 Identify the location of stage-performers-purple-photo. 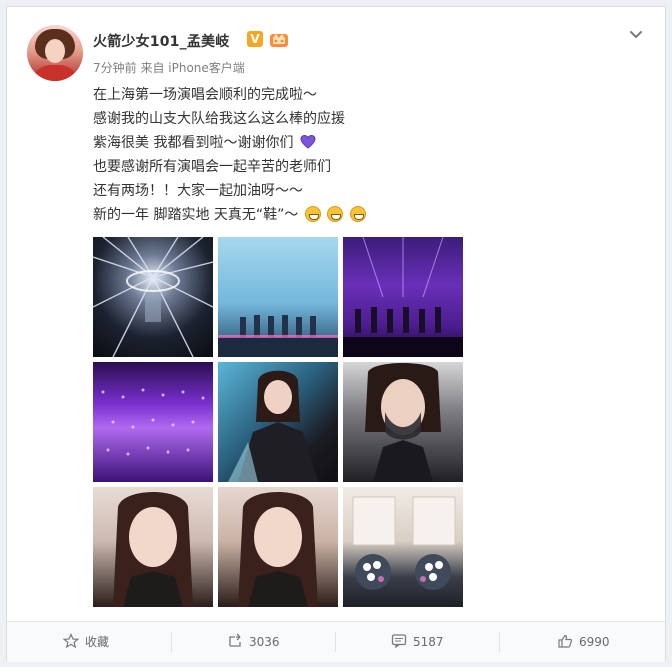
(403, 297).